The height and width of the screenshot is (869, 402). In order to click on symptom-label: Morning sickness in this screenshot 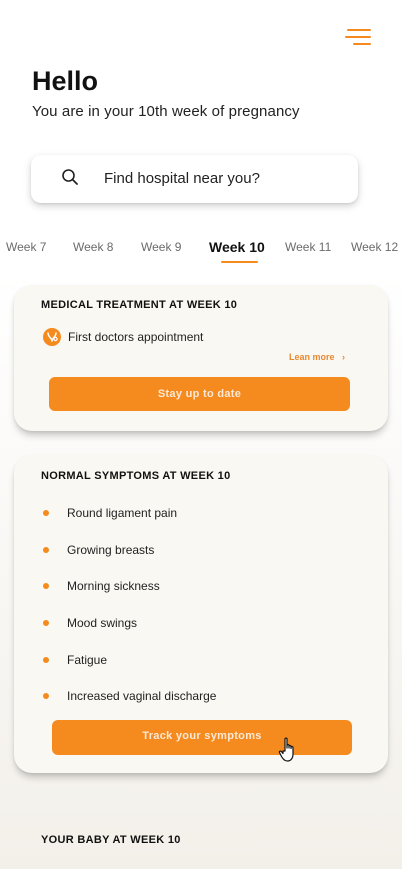, I will do `click(113, 586)`.